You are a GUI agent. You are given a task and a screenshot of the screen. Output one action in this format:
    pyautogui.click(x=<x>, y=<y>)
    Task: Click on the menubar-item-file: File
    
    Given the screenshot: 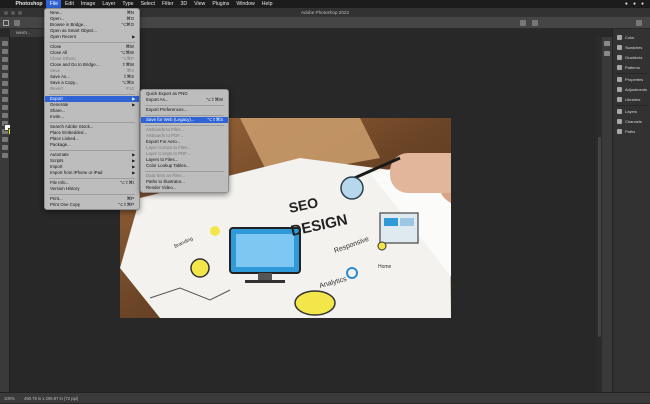 What is the action you would take?
    pyautogui.click(x=54, y=4)
    